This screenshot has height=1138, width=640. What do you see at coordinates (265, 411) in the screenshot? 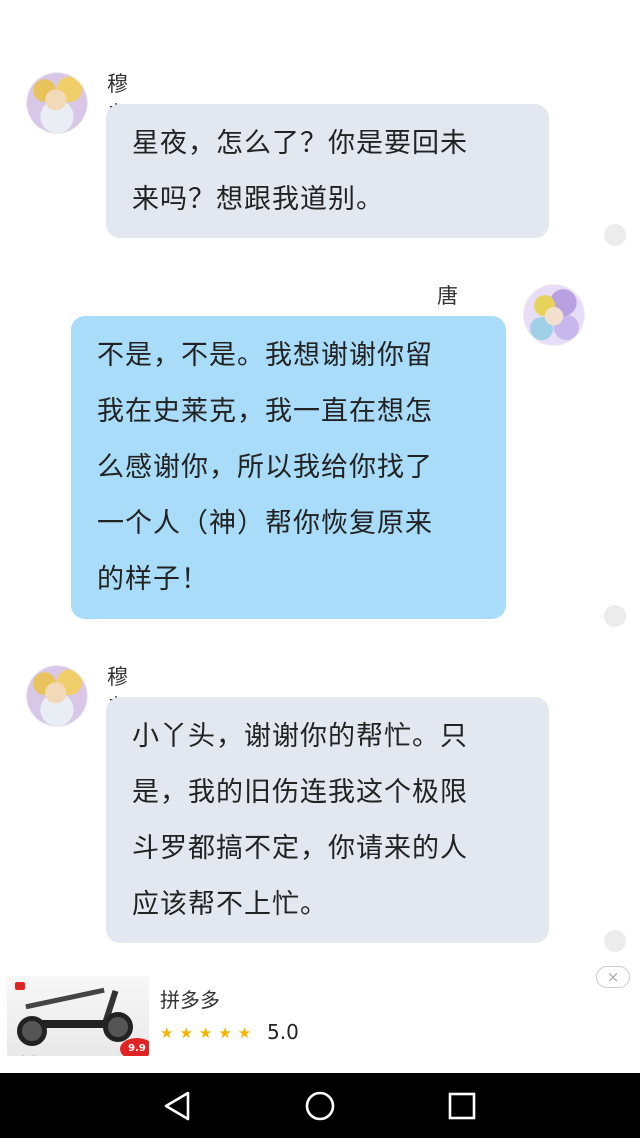
I see `message-line: 我在史莱克，我一直在想怎` at bounding box center [265, 411].